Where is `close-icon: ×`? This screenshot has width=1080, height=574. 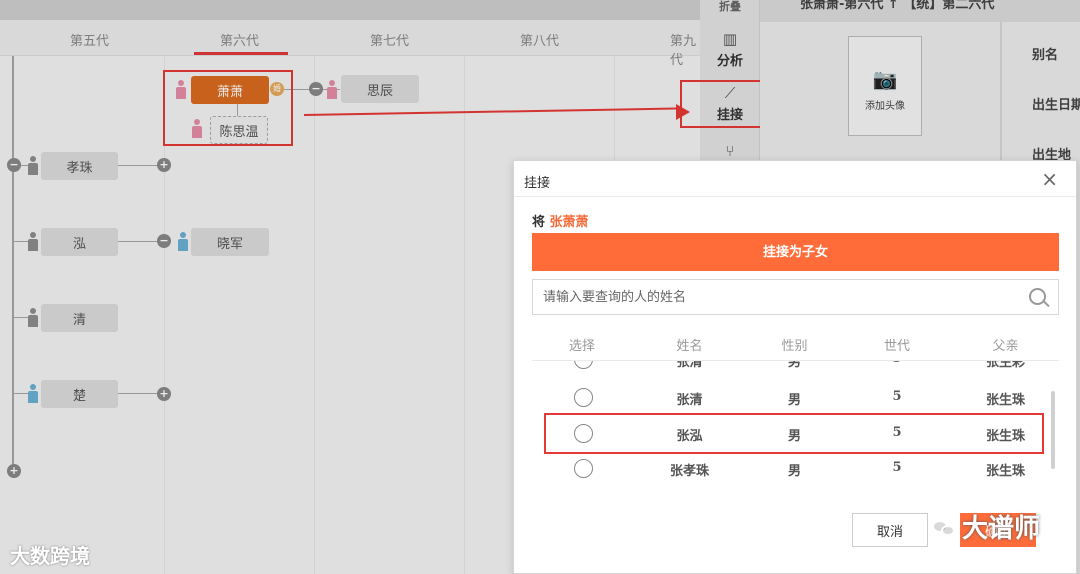
close-icon: × is located at coordinates (1049, 179).